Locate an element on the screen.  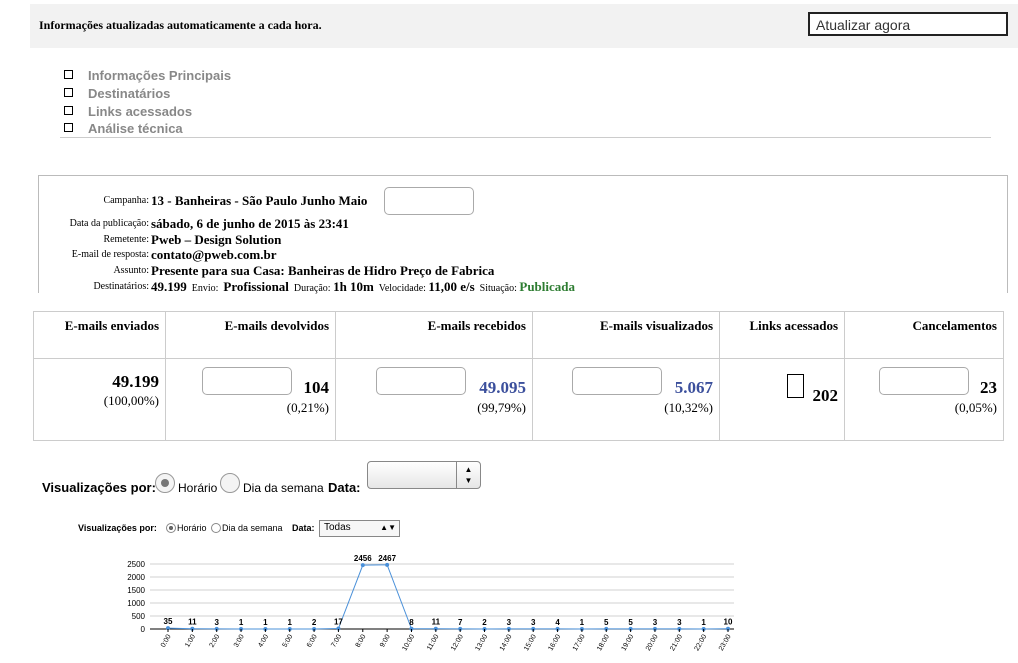
y-tick-label: 500 is located at coordinates (139, 616).